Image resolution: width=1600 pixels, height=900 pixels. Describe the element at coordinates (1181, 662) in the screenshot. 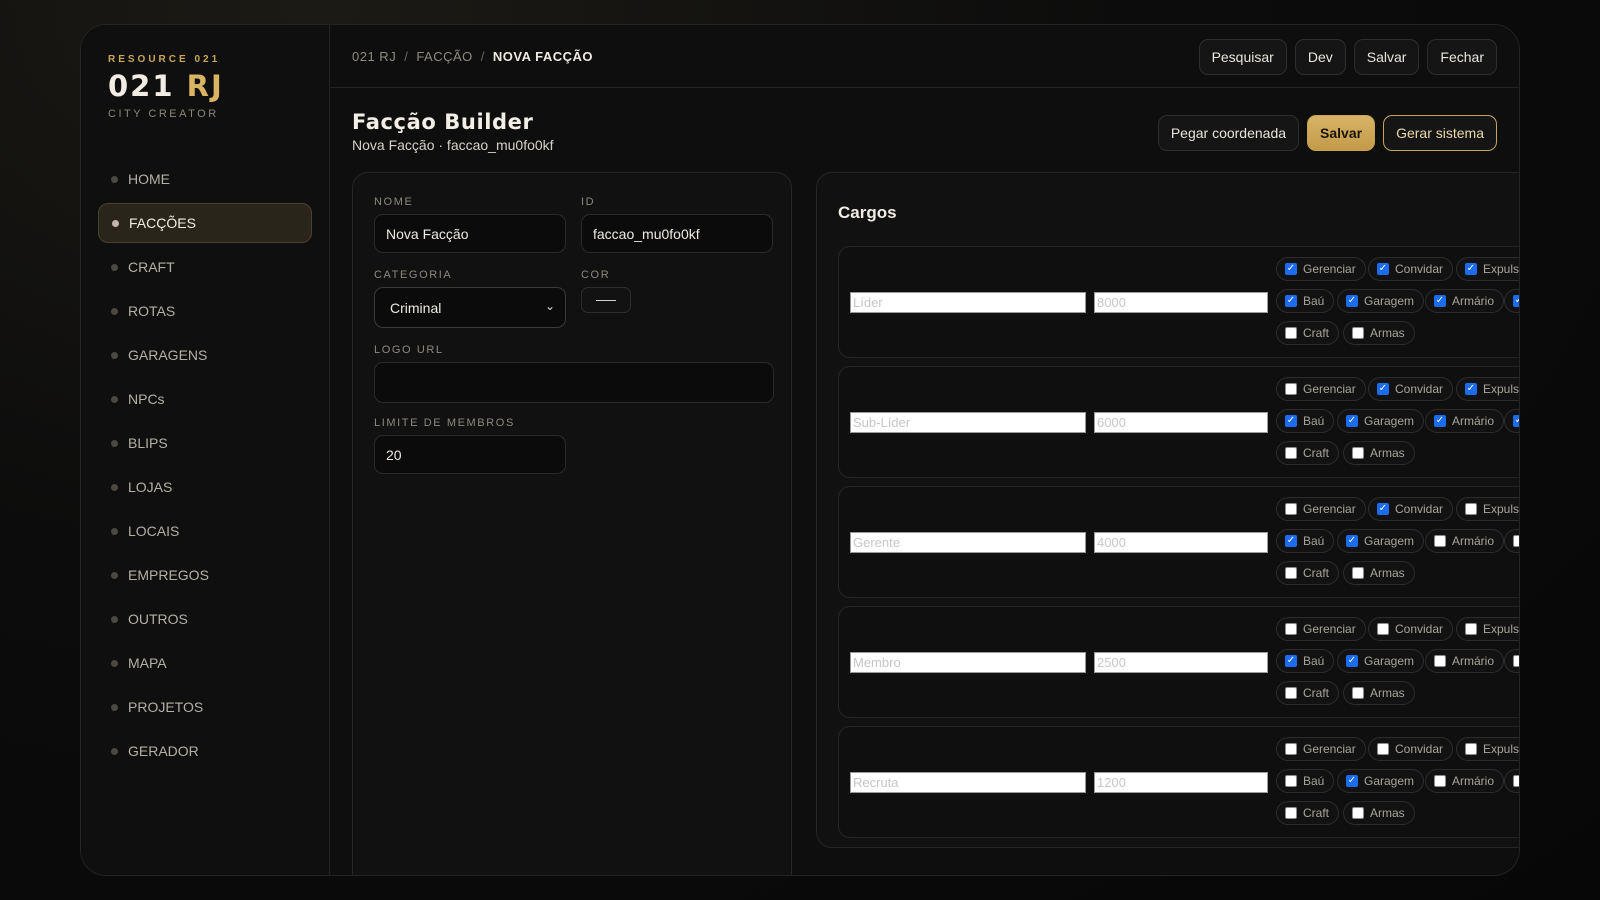

I see `role-salary-input: 2500` at that location.